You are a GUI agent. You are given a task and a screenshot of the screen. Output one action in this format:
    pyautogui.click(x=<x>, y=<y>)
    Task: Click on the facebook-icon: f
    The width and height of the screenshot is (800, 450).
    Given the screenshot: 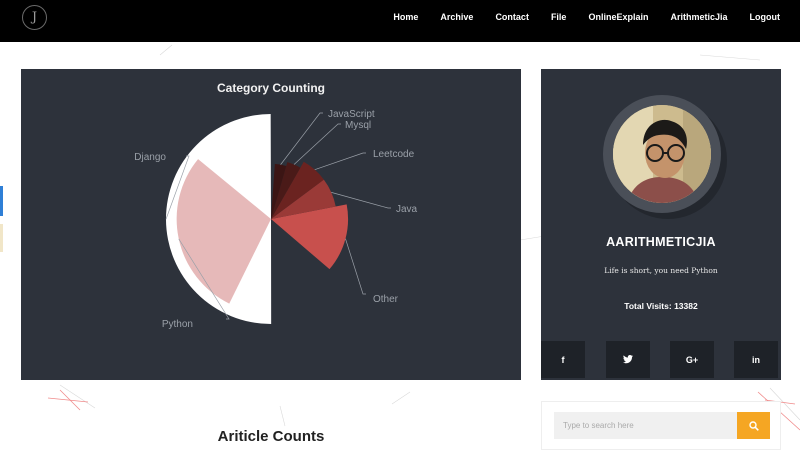 What is the action you would take?
    pyautogui.click(x=563, y=359)
    